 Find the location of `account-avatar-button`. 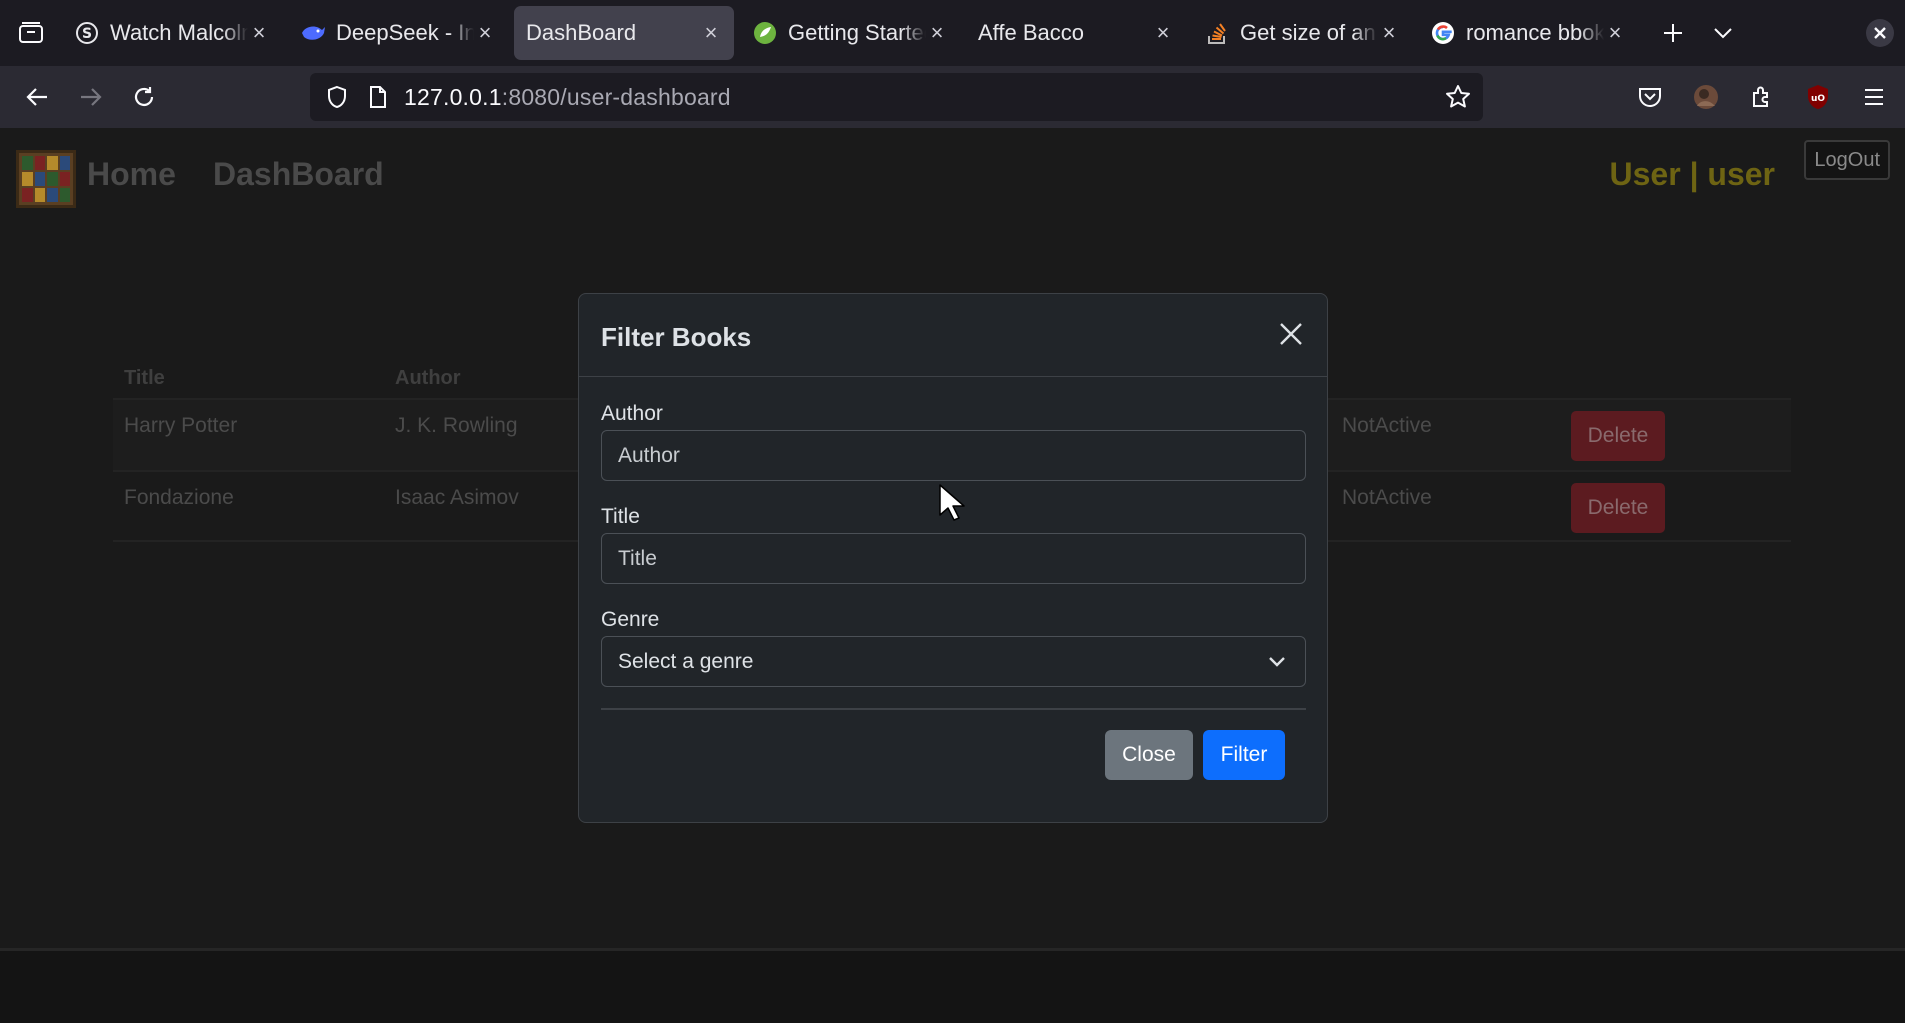

account-avatar-button is located at coordinates (1706, 97).